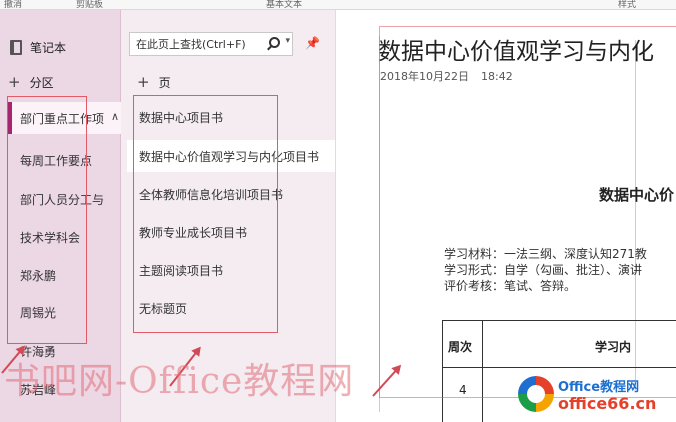 The height and width of the screenshot is (422, 676). I want to click on add-section-label: 分区, so click(41, 82).